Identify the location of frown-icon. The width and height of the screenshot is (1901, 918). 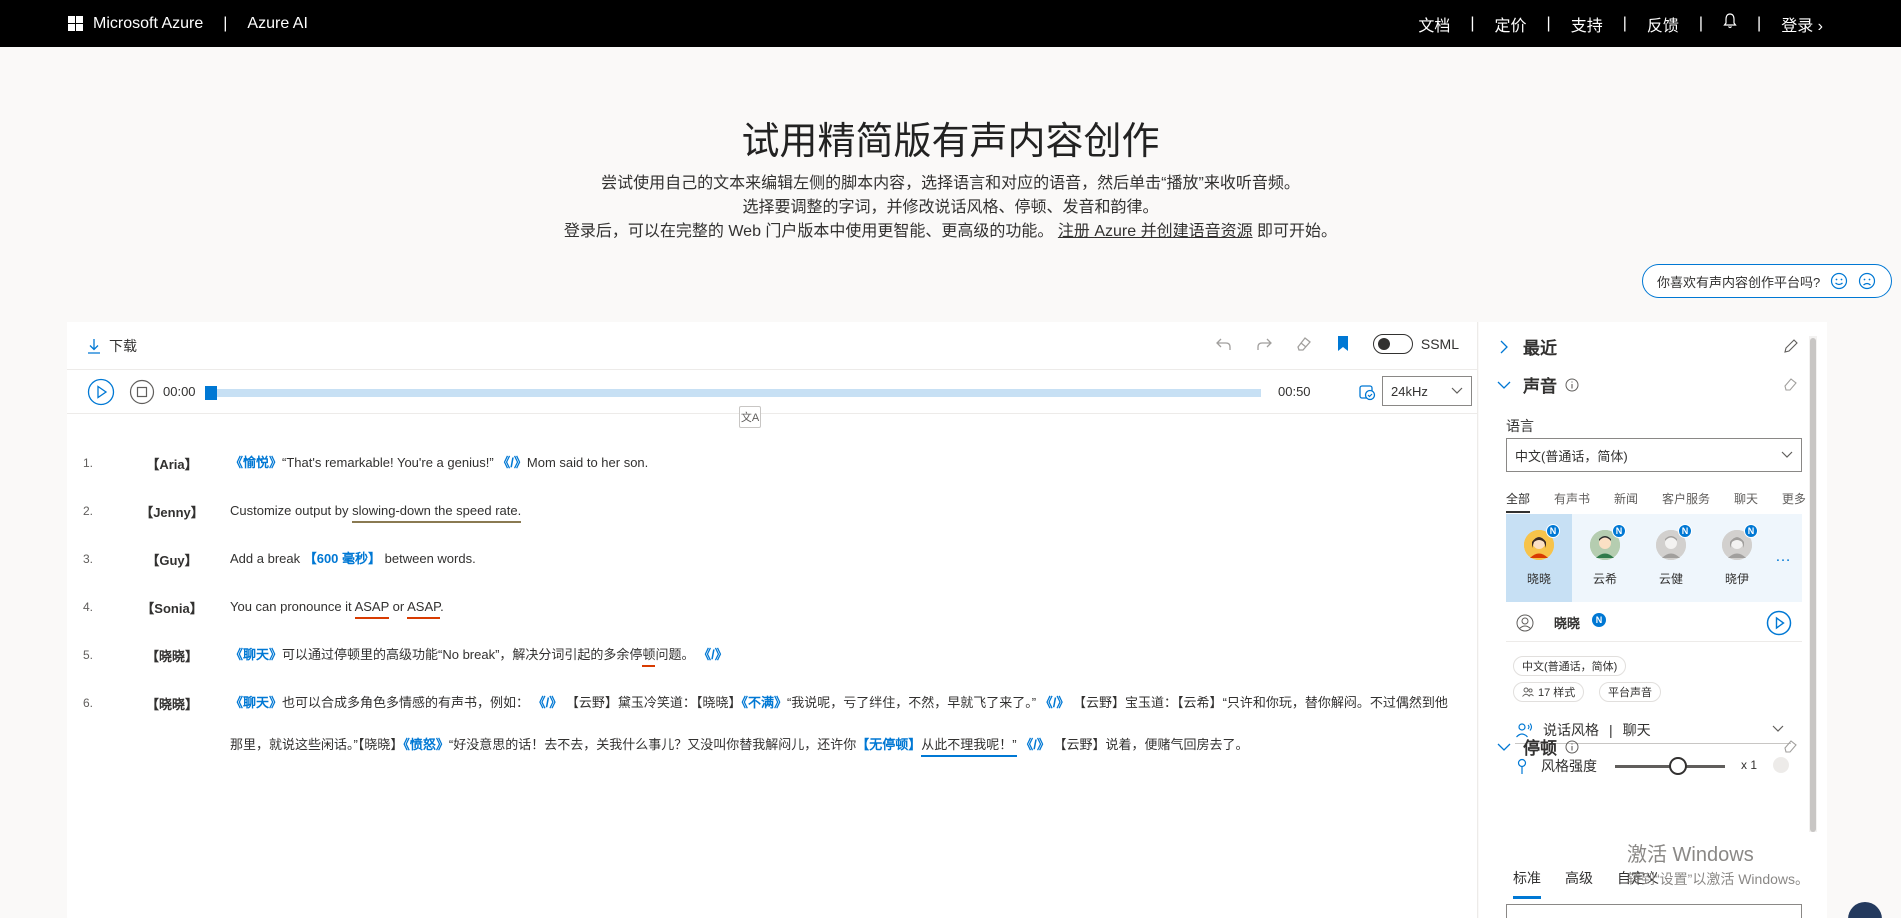
(1867, 281).